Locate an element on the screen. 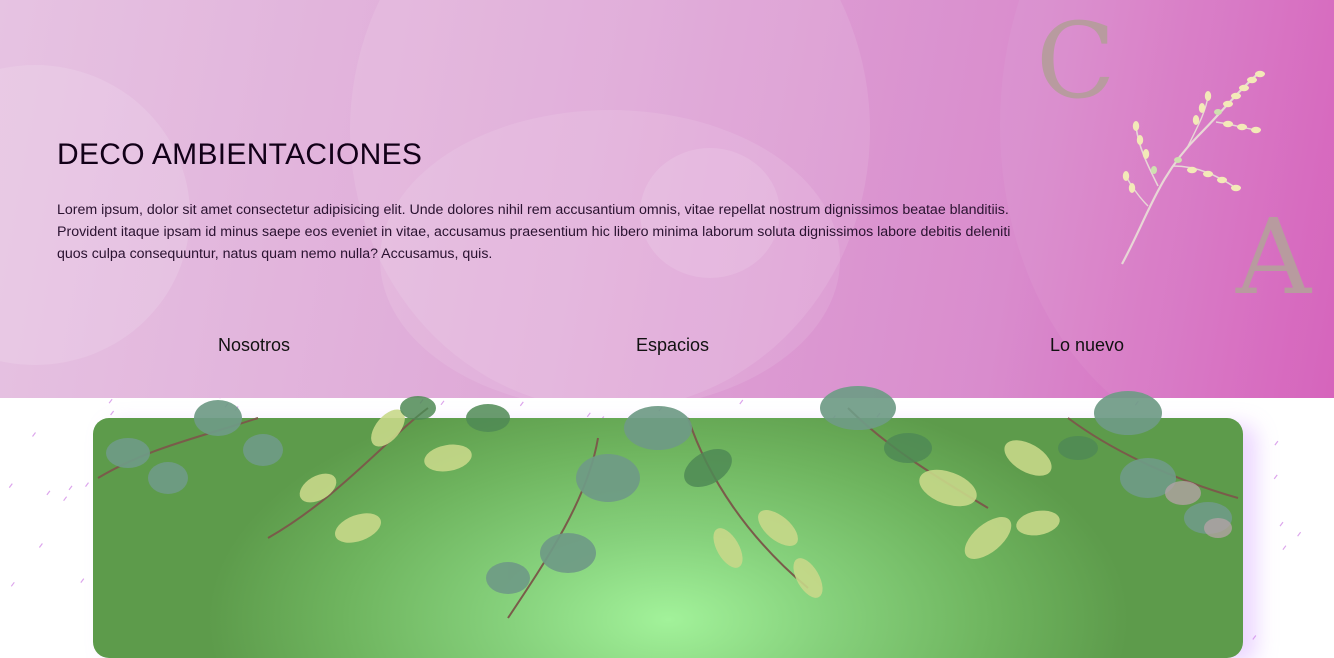  nav-link-espacios: Espacios is located at coordinates (672, 345).